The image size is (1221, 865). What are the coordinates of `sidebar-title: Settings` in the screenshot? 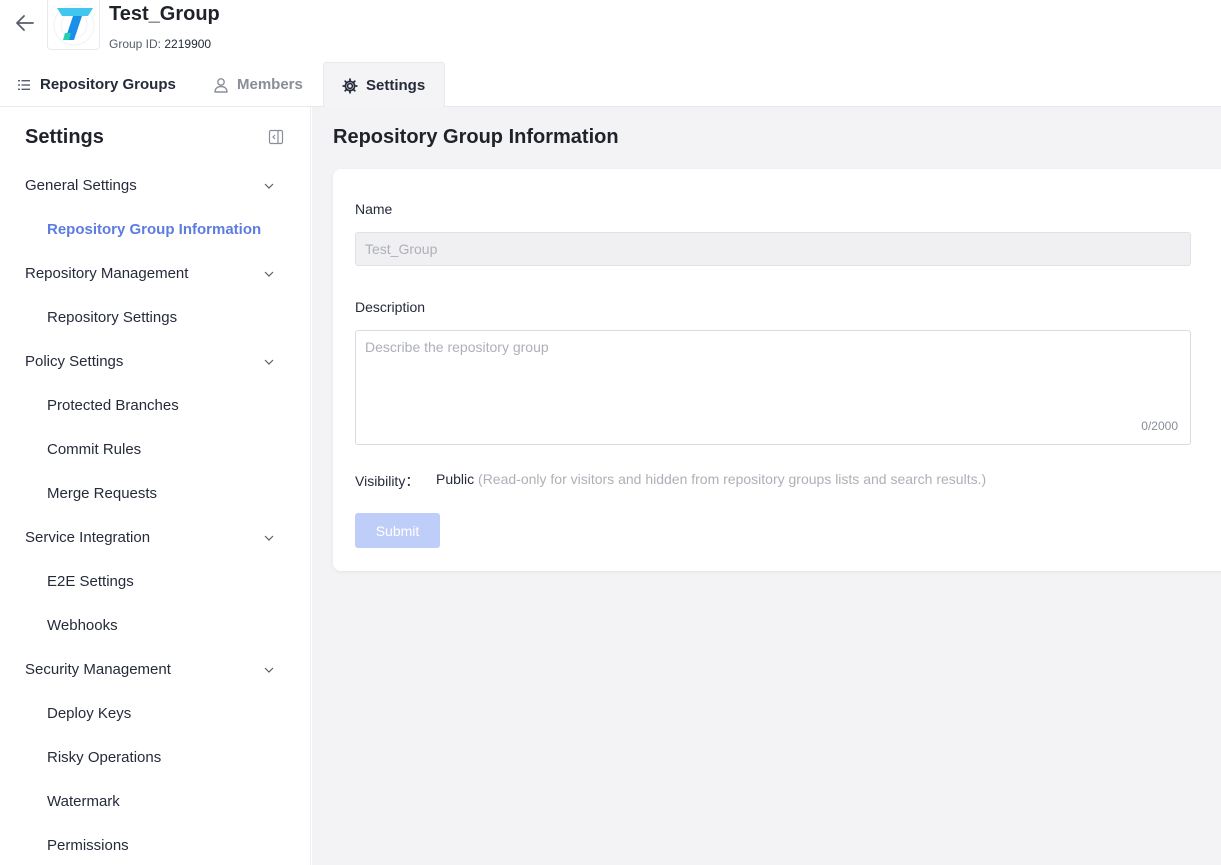 It's located at (64, 137).